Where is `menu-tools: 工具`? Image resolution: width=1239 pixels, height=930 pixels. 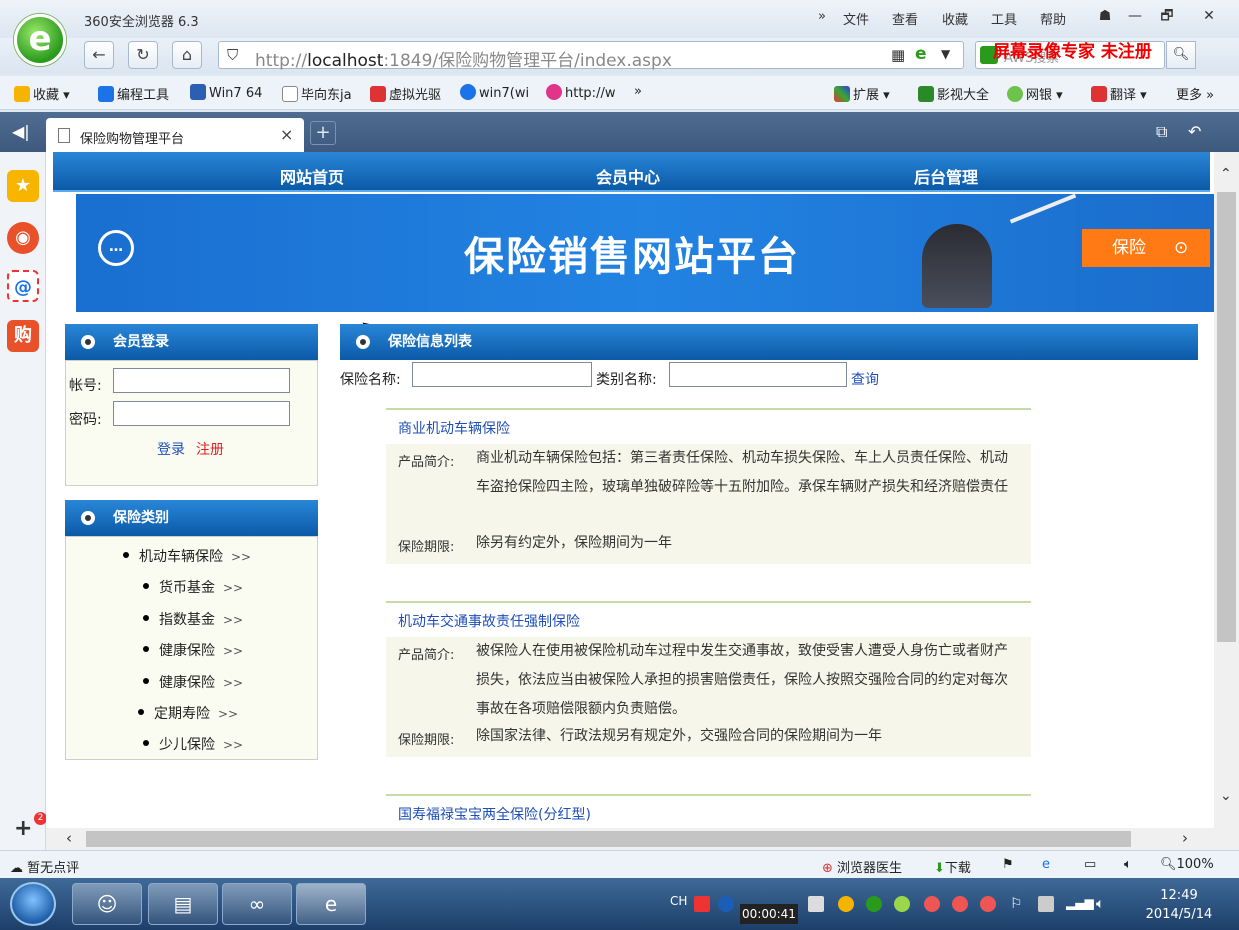 menu-tools: 工具 is located at coordinates (1004, 18).